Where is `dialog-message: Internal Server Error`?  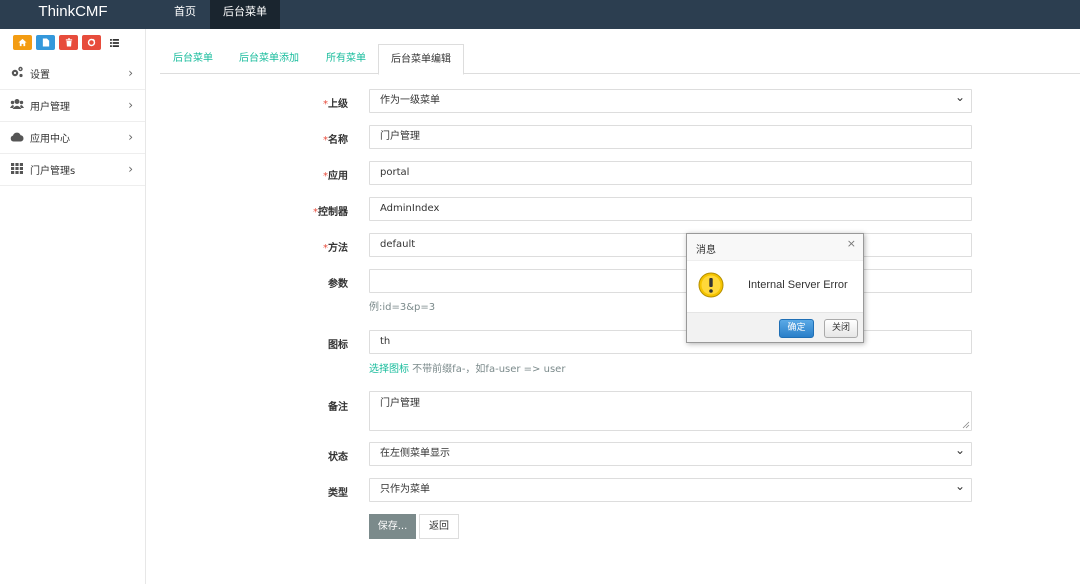
dialog-message: Internal Server Error is located at coordinates (798, 285).